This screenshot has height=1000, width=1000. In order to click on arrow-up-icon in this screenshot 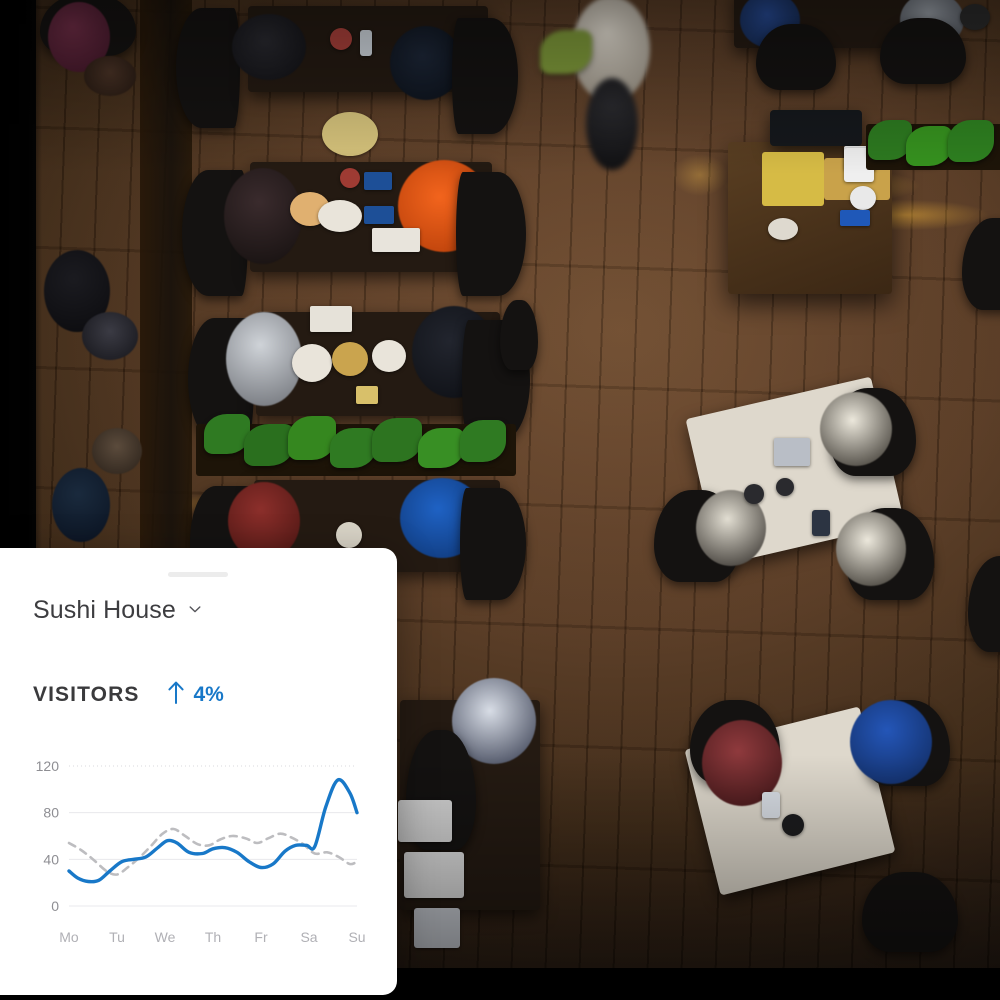, I will do `click(176, 694)`.